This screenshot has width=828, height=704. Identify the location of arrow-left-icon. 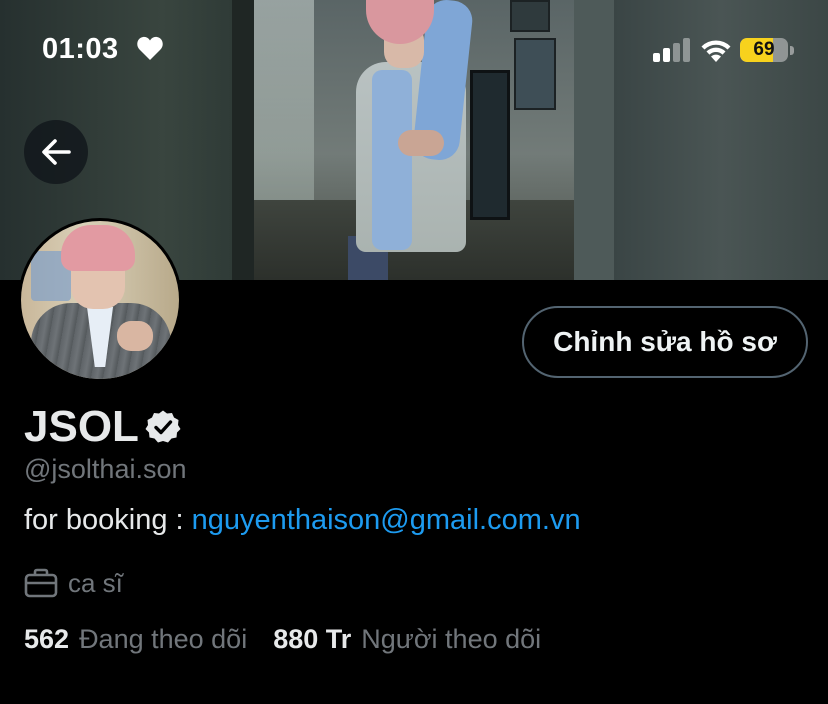
(56, 152).